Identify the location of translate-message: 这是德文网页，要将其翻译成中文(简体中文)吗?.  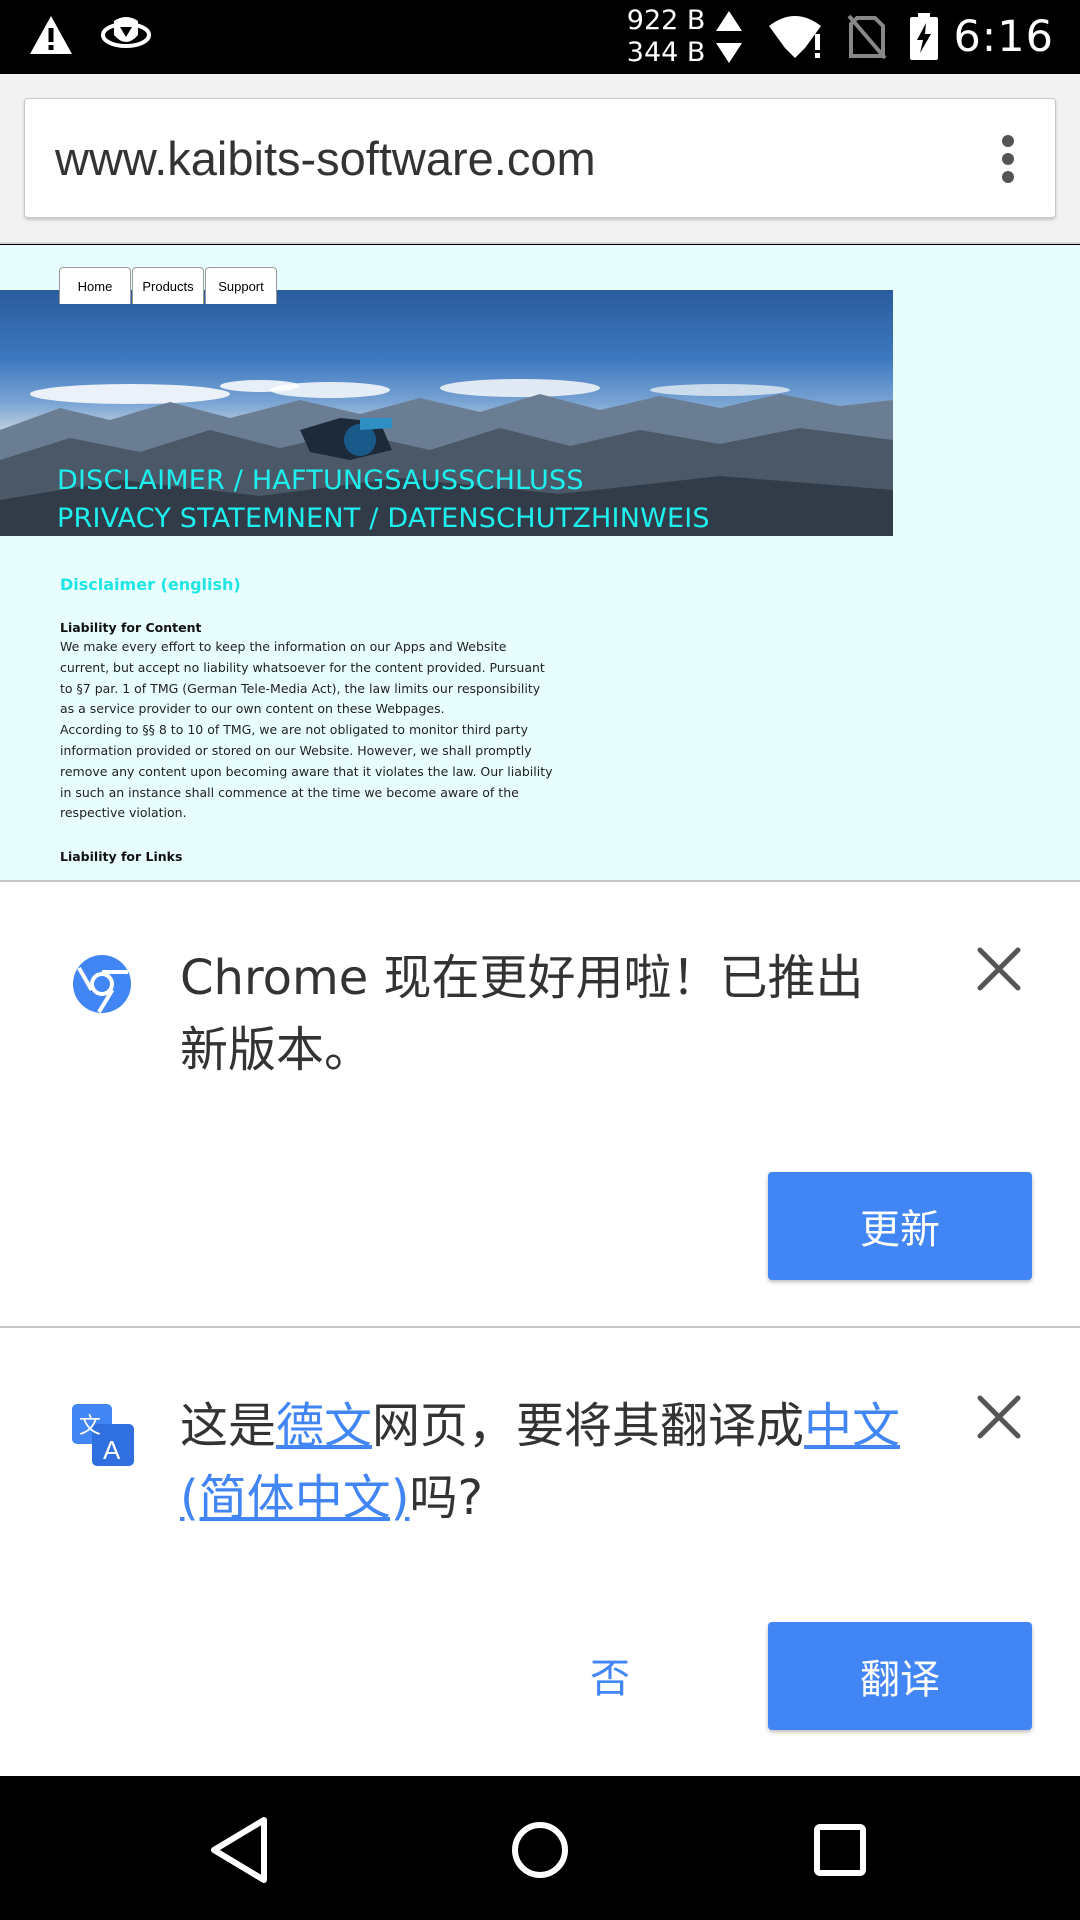
(545, 1462).